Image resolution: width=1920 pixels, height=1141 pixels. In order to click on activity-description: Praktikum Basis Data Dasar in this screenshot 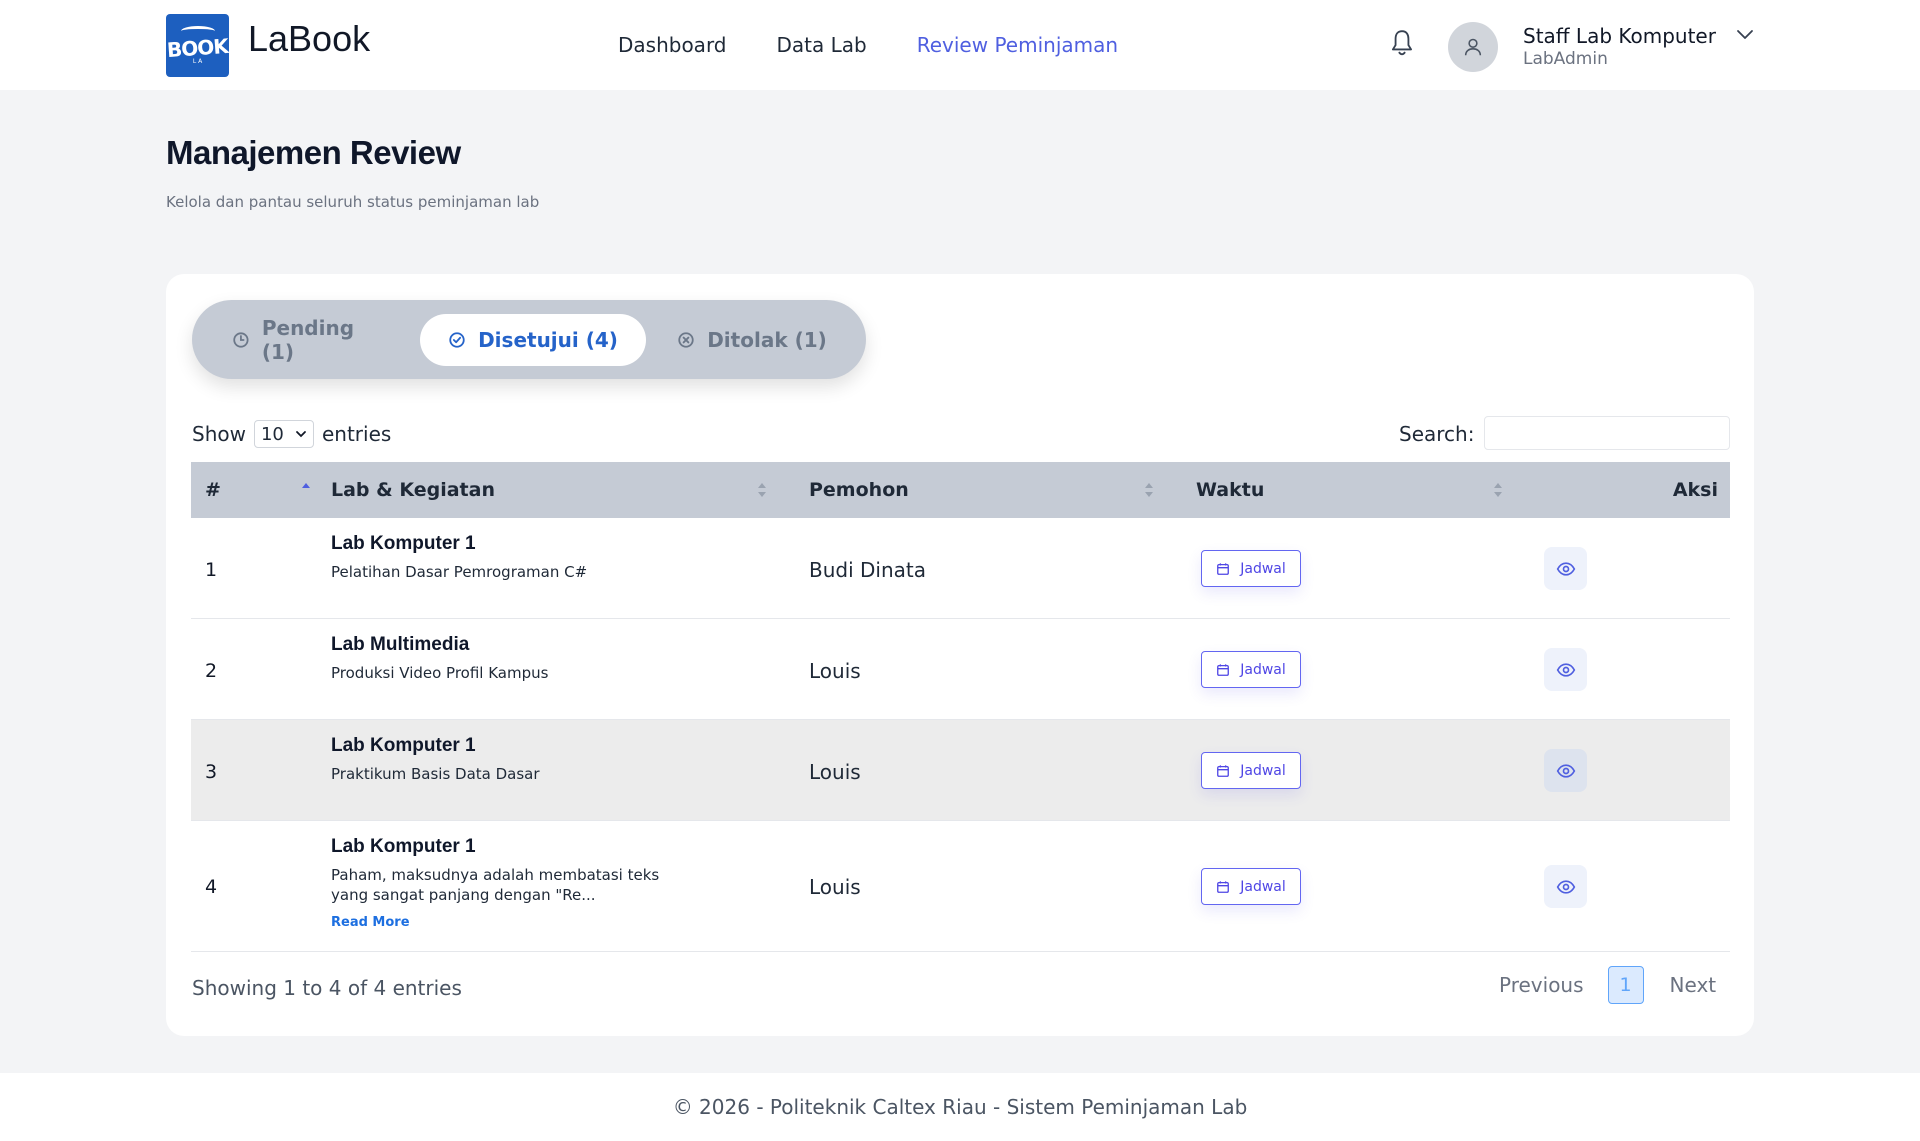, I will do `click(435, 774)`.